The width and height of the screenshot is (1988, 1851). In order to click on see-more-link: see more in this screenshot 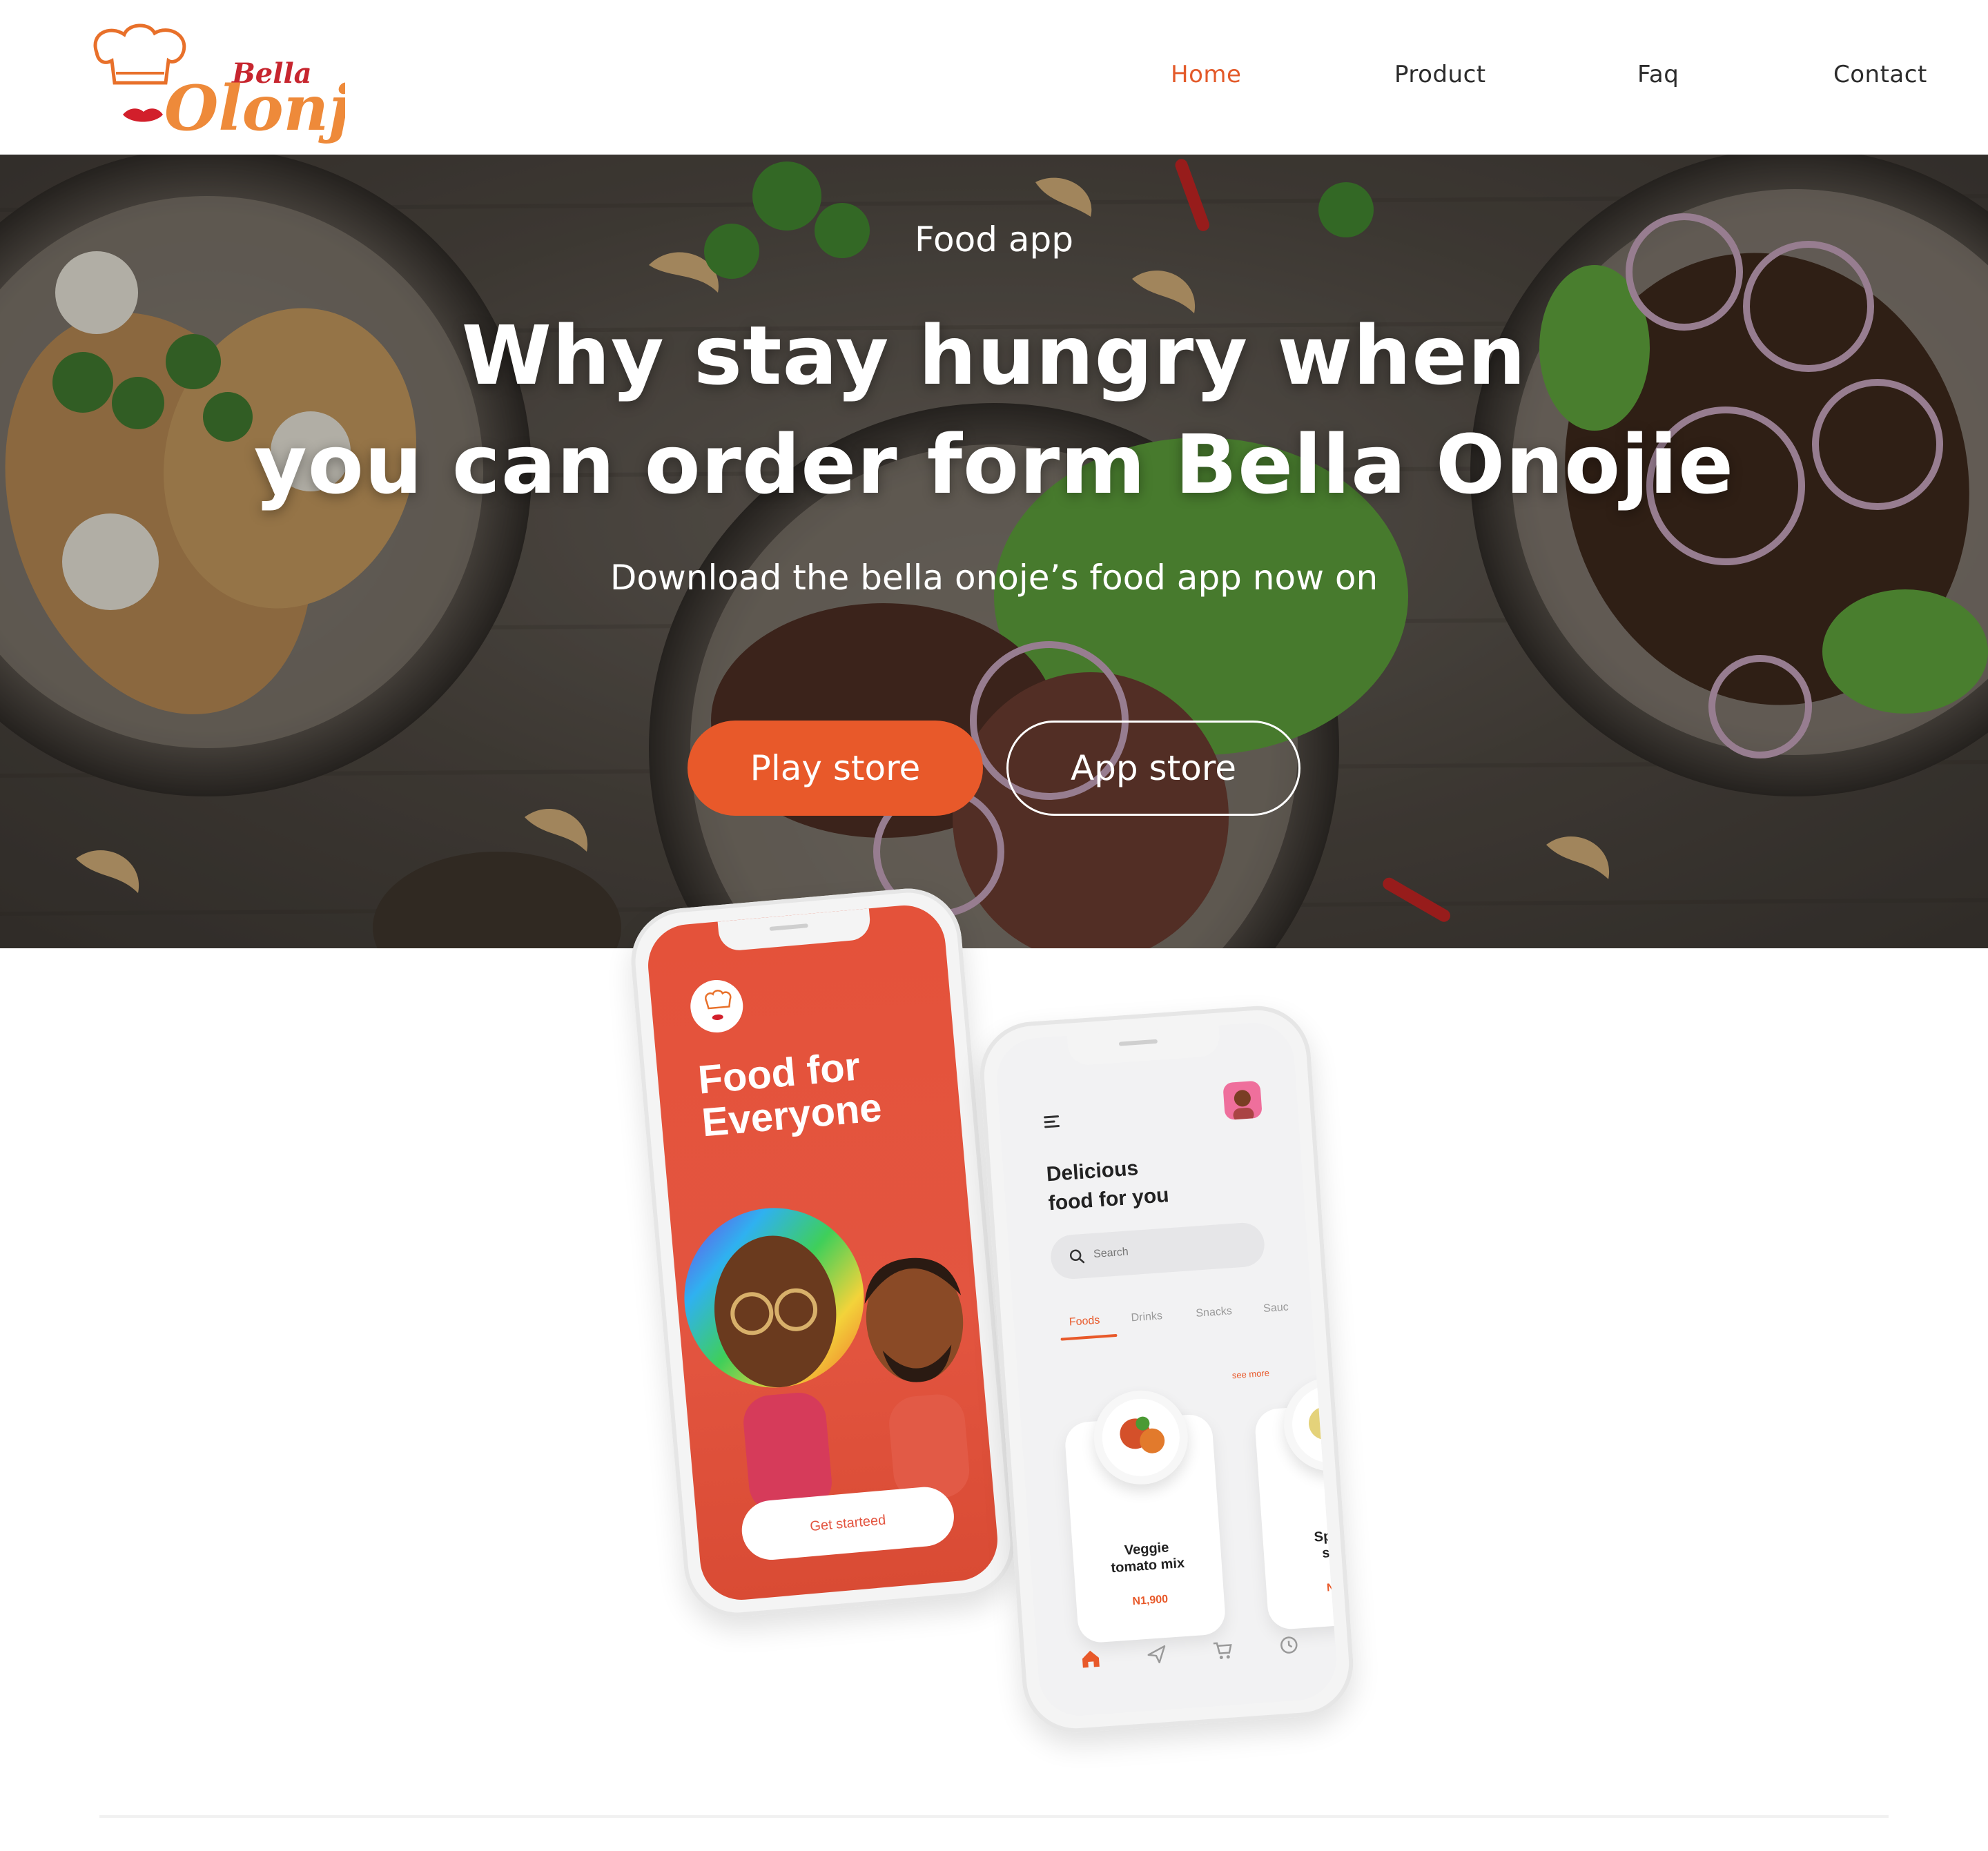, I will do `click(1250, 1374)`.